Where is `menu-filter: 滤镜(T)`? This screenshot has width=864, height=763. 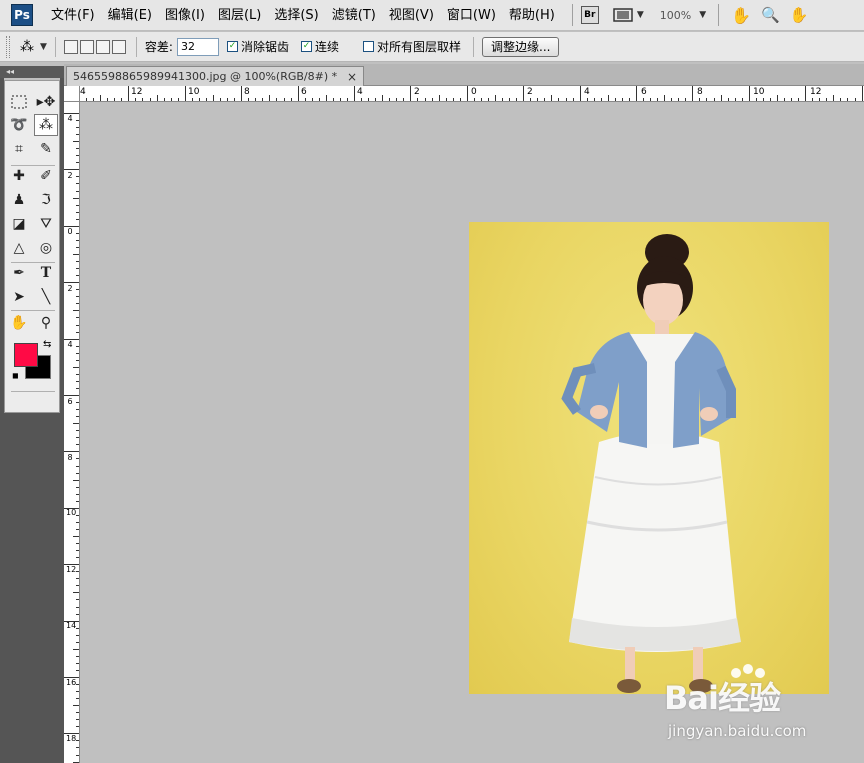
menu-filter: 滤镜(T) is located at coordinates (356, 15).